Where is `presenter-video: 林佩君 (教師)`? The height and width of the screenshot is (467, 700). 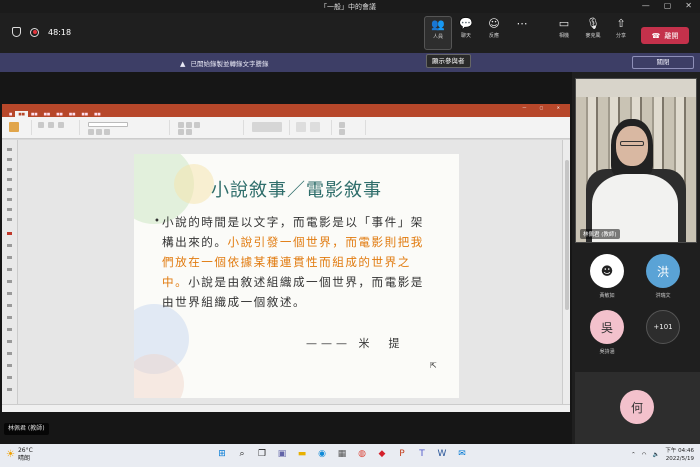
presenter-video: 林佩君 (教師) is located at coordinates (636, 160).